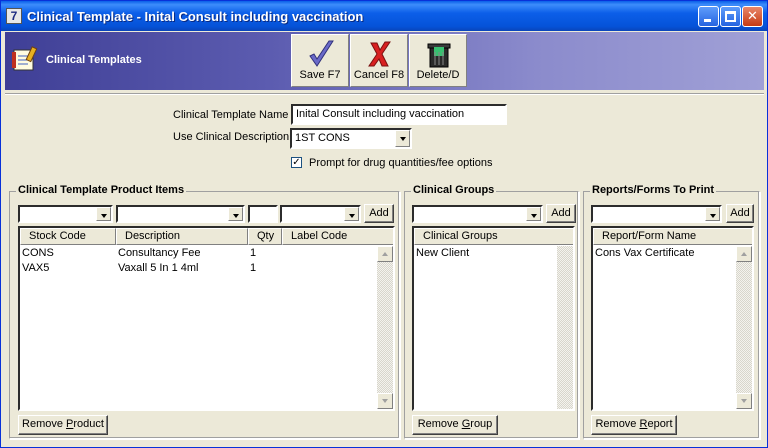  Describe the element at coordinates (707, 20) in the screenshot. I see `minimize-icon` at that location.